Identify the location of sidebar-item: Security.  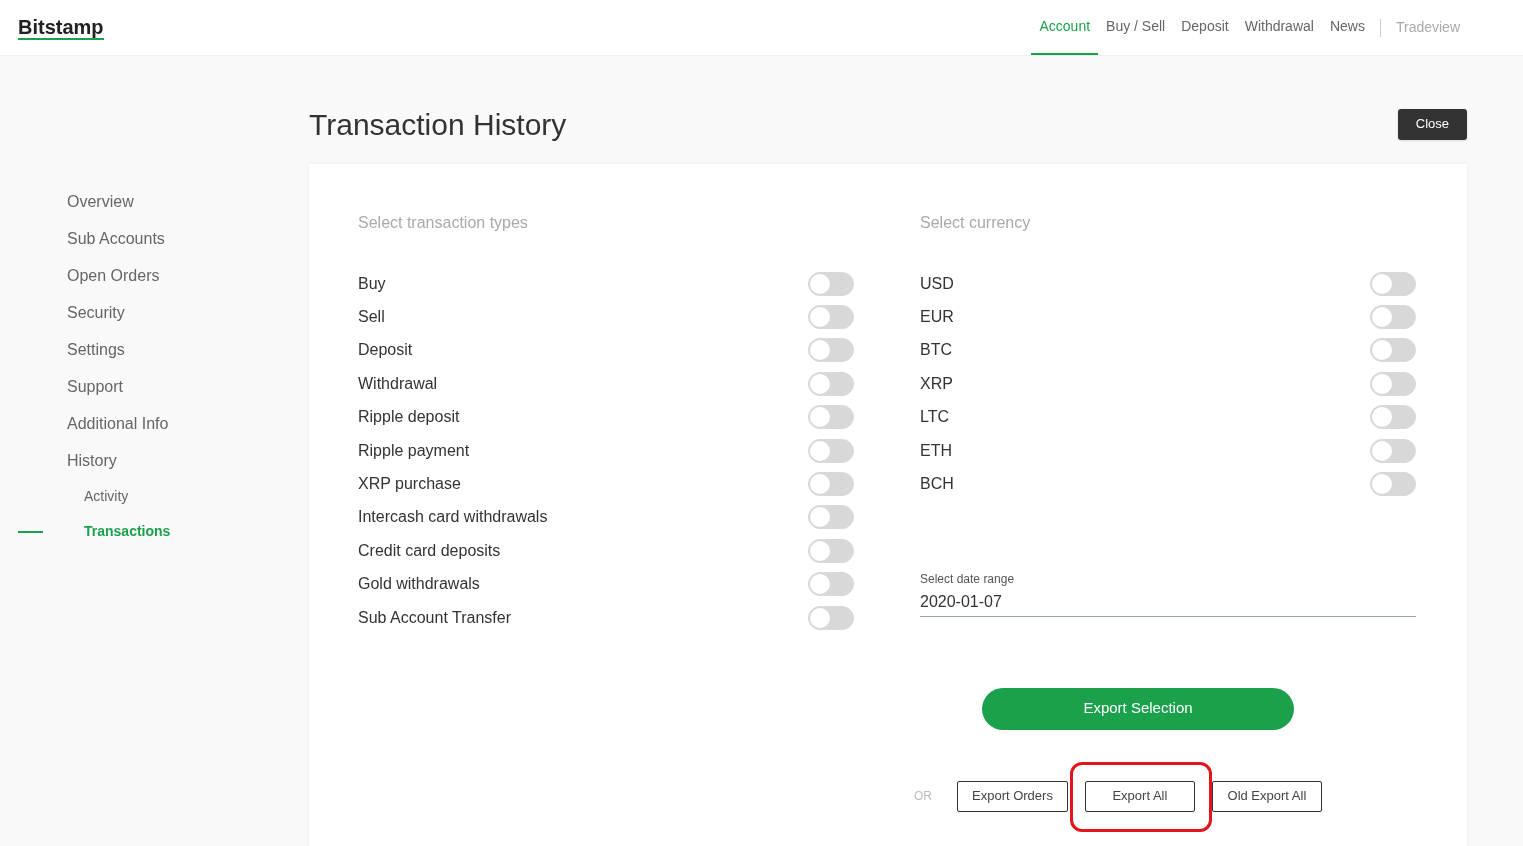
(96, 312).